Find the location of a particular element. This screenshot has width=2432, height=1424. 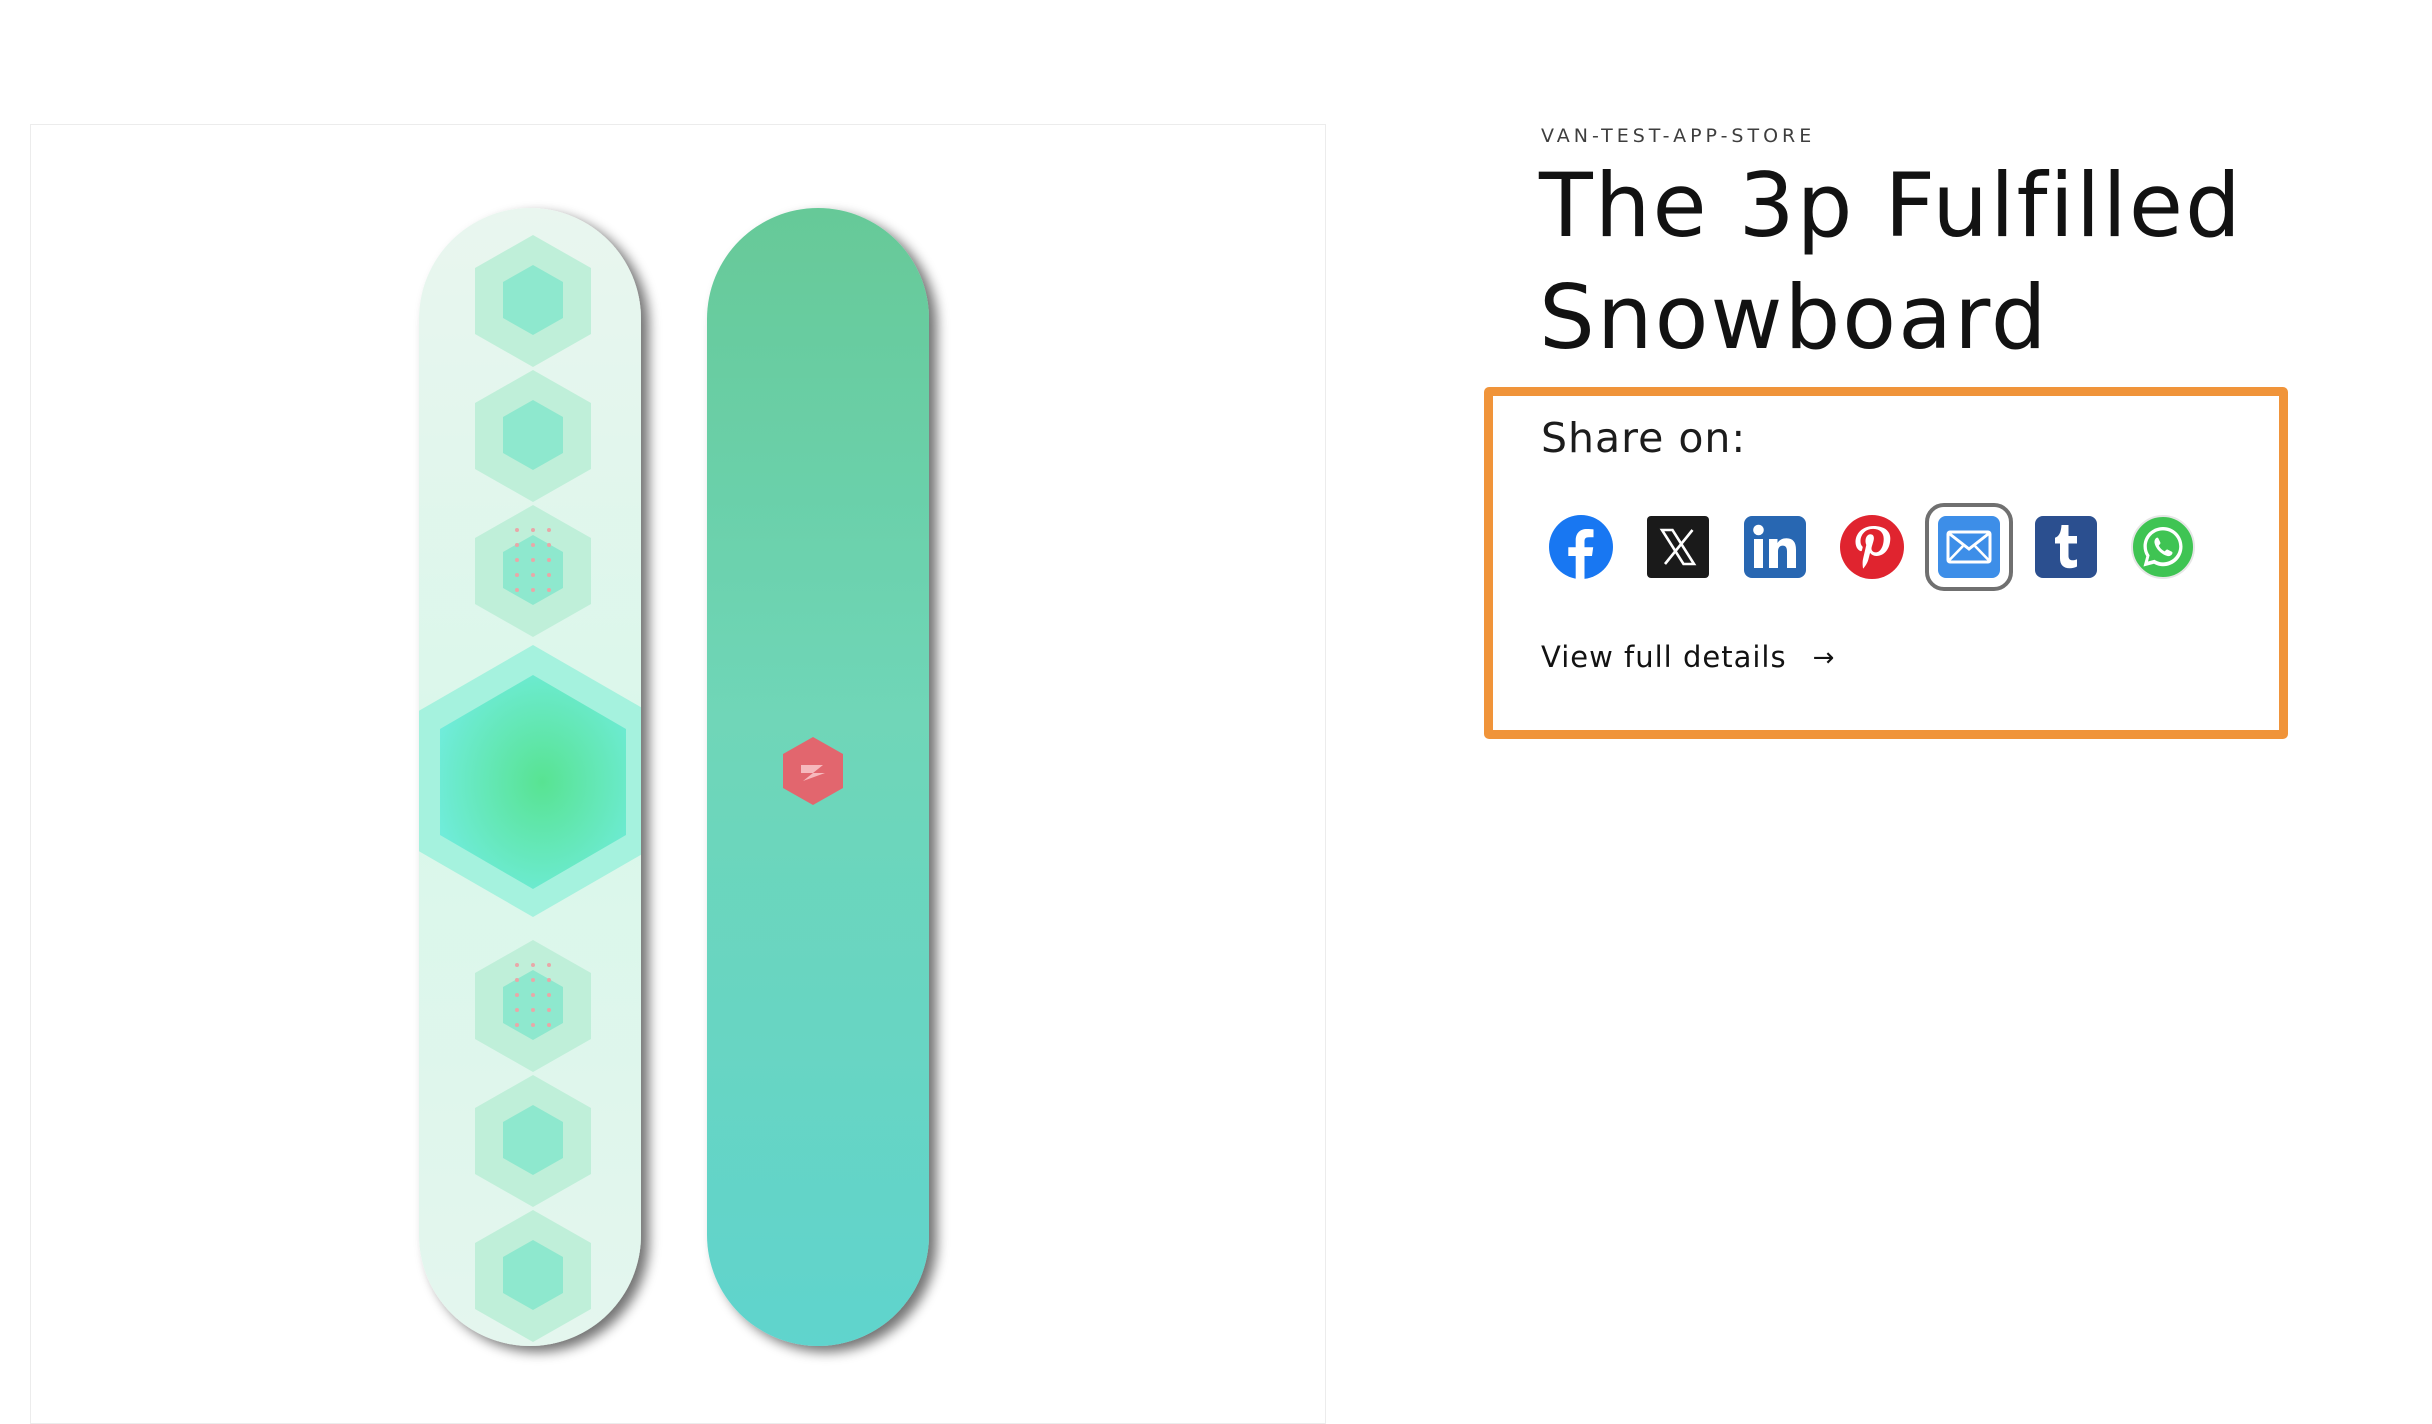

share-x-button is located at coordinates (1678, 547).